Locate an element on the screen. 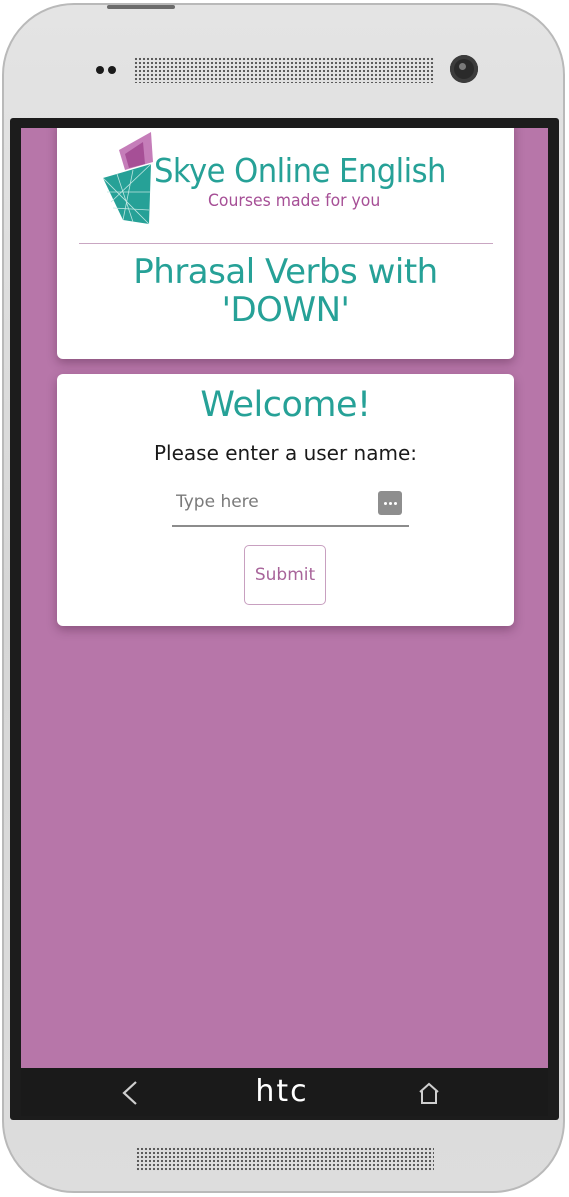 This screenshot has height=1197, width=569. header-divider is located at coordinates (286, 243).